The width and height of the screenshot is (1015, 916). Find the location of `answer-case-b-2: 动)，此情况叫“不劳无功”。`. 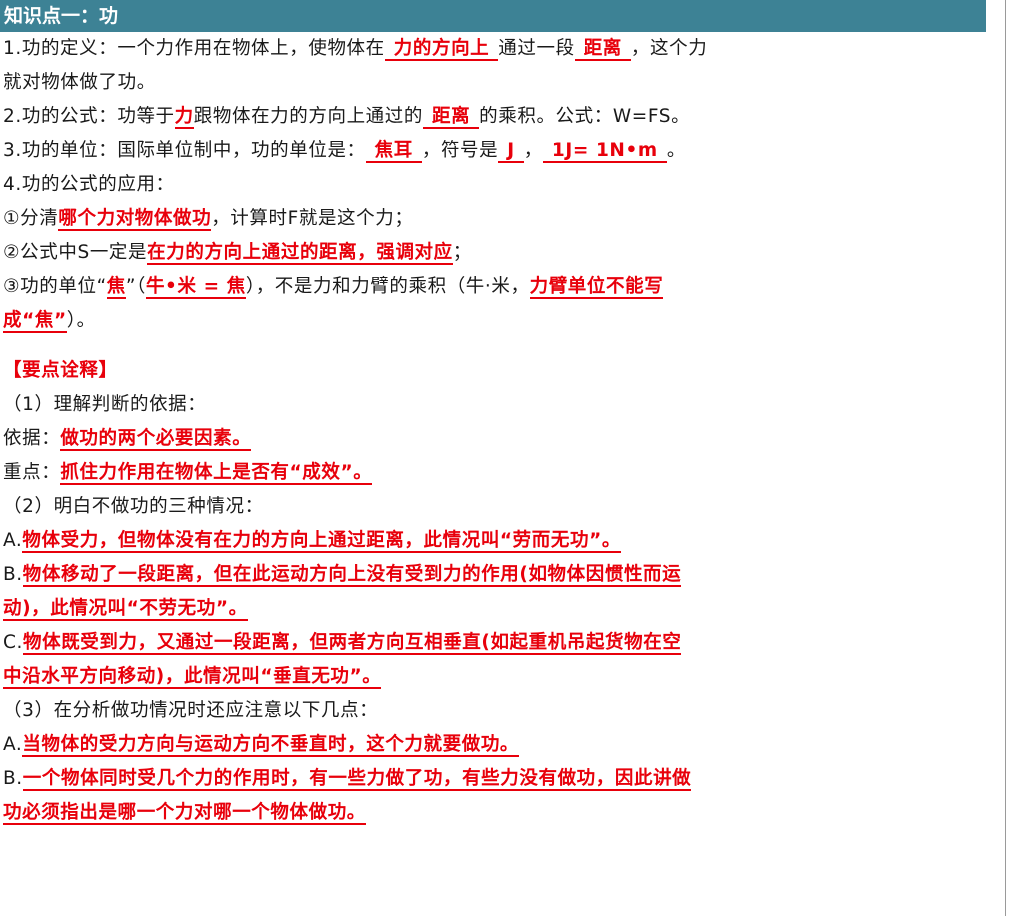

answer-case-b-2: 动)，此情况叫“不劳无功”。 is located at coordinates (125, 609).